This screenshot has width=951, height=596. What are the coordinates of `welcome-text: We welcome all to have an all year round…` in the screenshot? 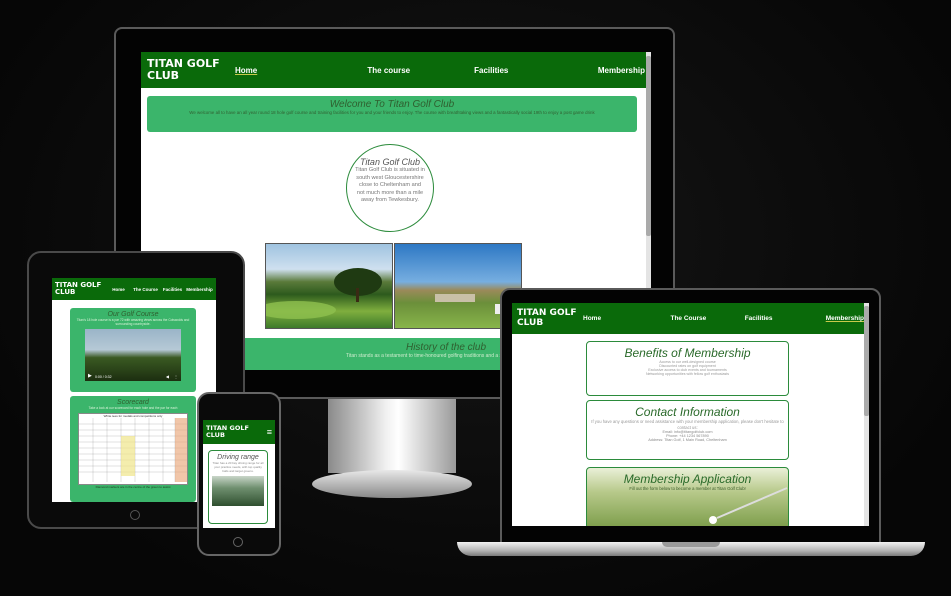 It's located at (392, 112).